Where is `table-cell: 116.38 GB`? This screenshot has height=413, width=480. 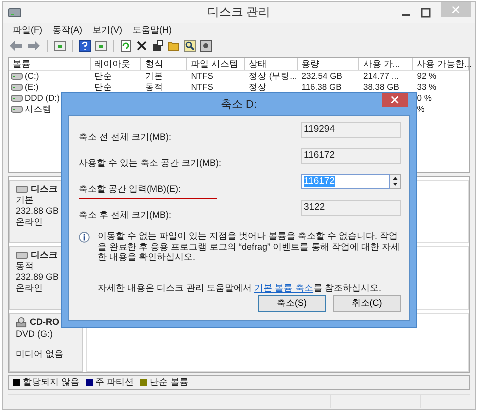 table-cell: 116.38 GB is located at coordinates (322, 87).